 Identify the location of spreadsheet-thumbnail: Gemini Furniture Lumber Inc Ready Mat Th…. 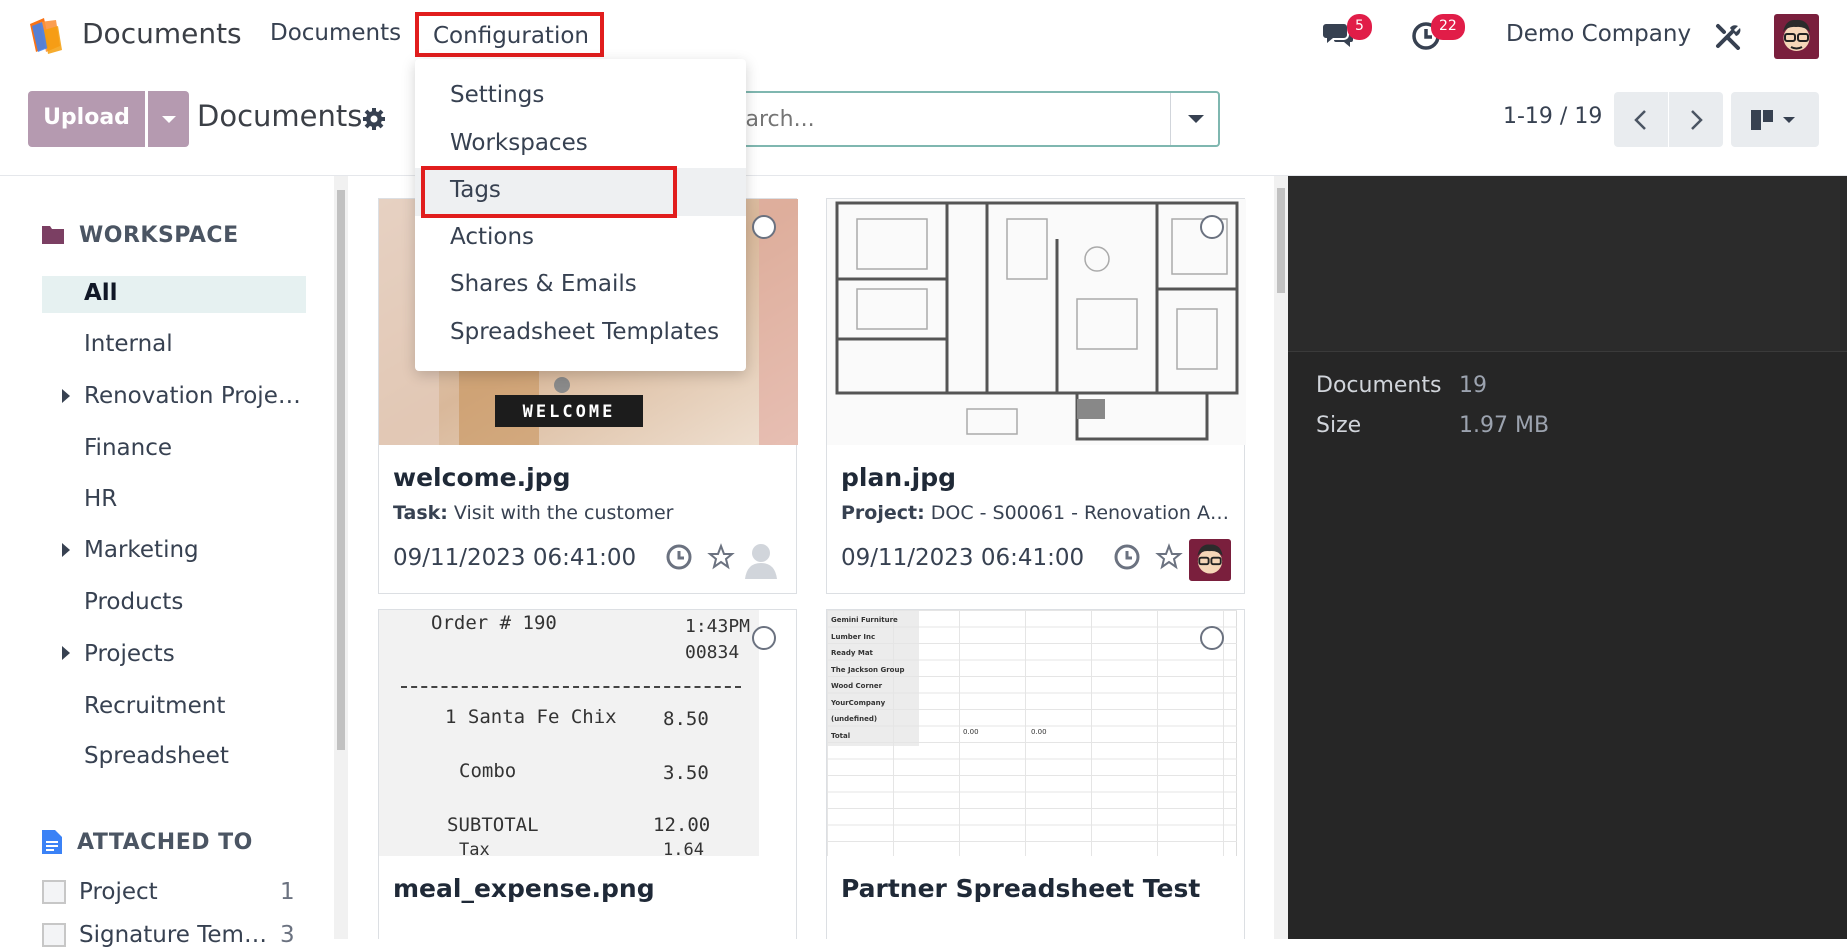
(1032, 733).